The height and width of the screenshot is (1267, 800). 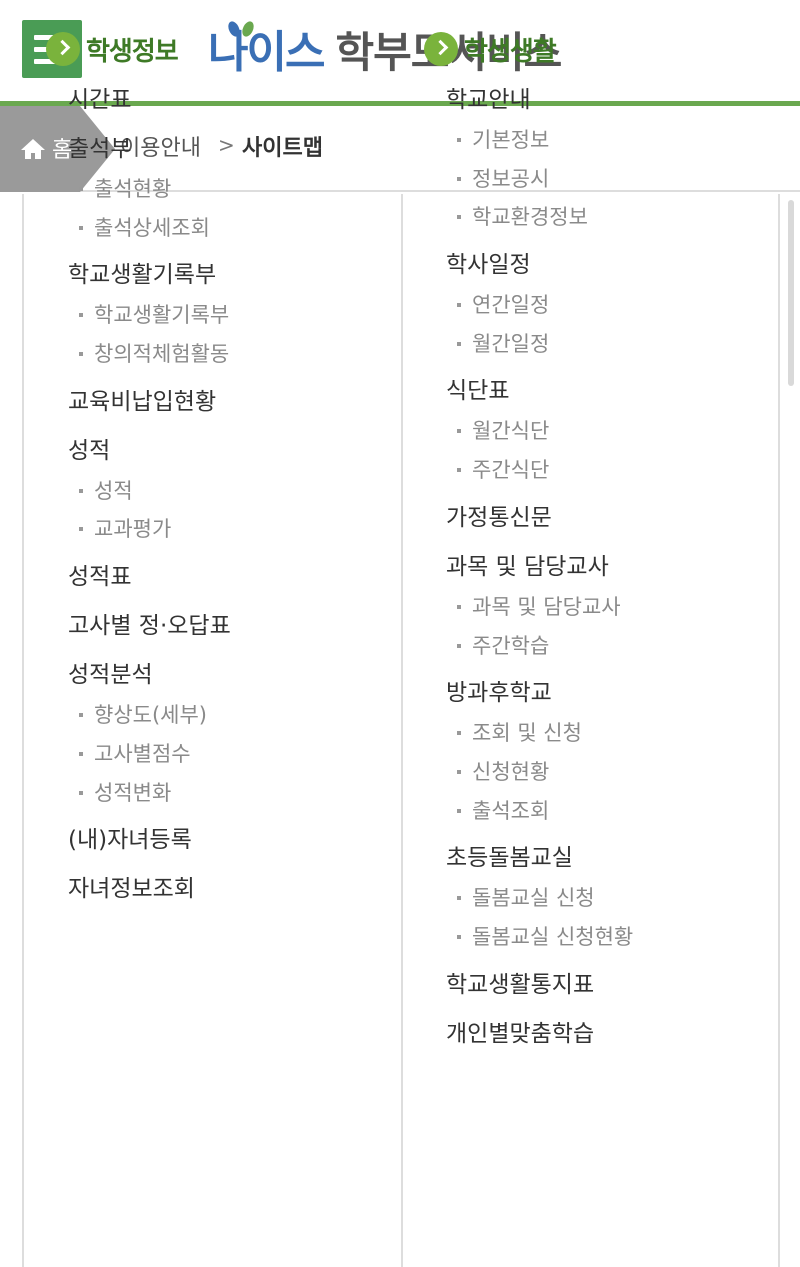 I want to click on submenu-link: 월간일정, so click(x=528, y=344).